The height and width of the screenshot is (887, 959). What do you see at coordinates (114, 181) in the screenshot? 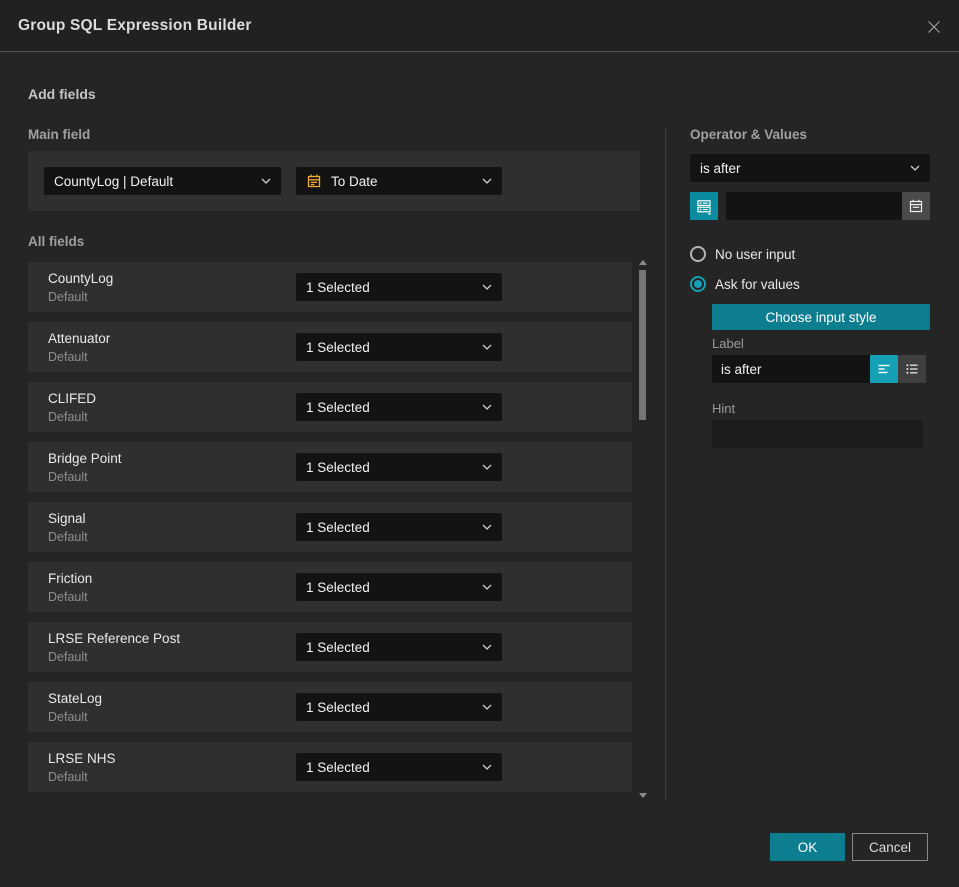
I see `main-field-select-value: CountyLog | Default` at bounding box center [114, 181].